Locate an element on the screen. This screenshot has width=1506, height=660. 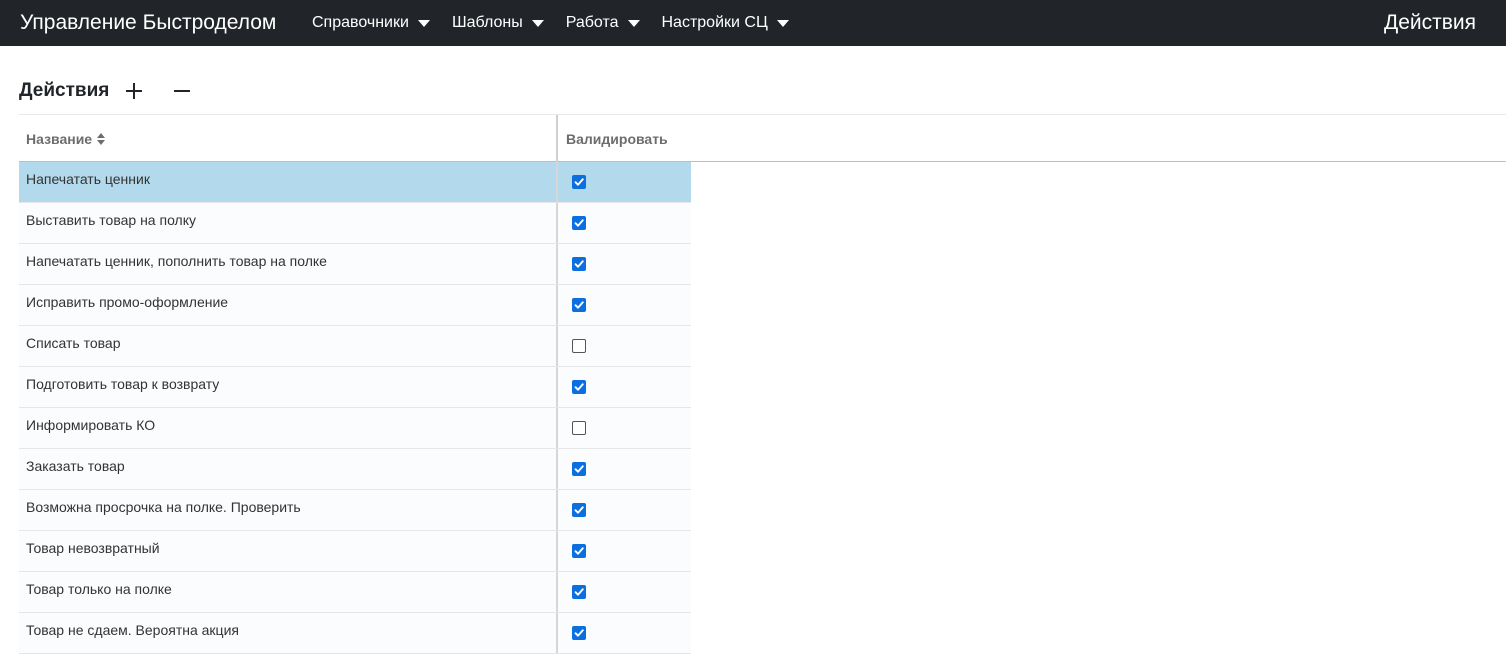
column-header-validate-label: Валидировать is located at coordinates (617, 138).